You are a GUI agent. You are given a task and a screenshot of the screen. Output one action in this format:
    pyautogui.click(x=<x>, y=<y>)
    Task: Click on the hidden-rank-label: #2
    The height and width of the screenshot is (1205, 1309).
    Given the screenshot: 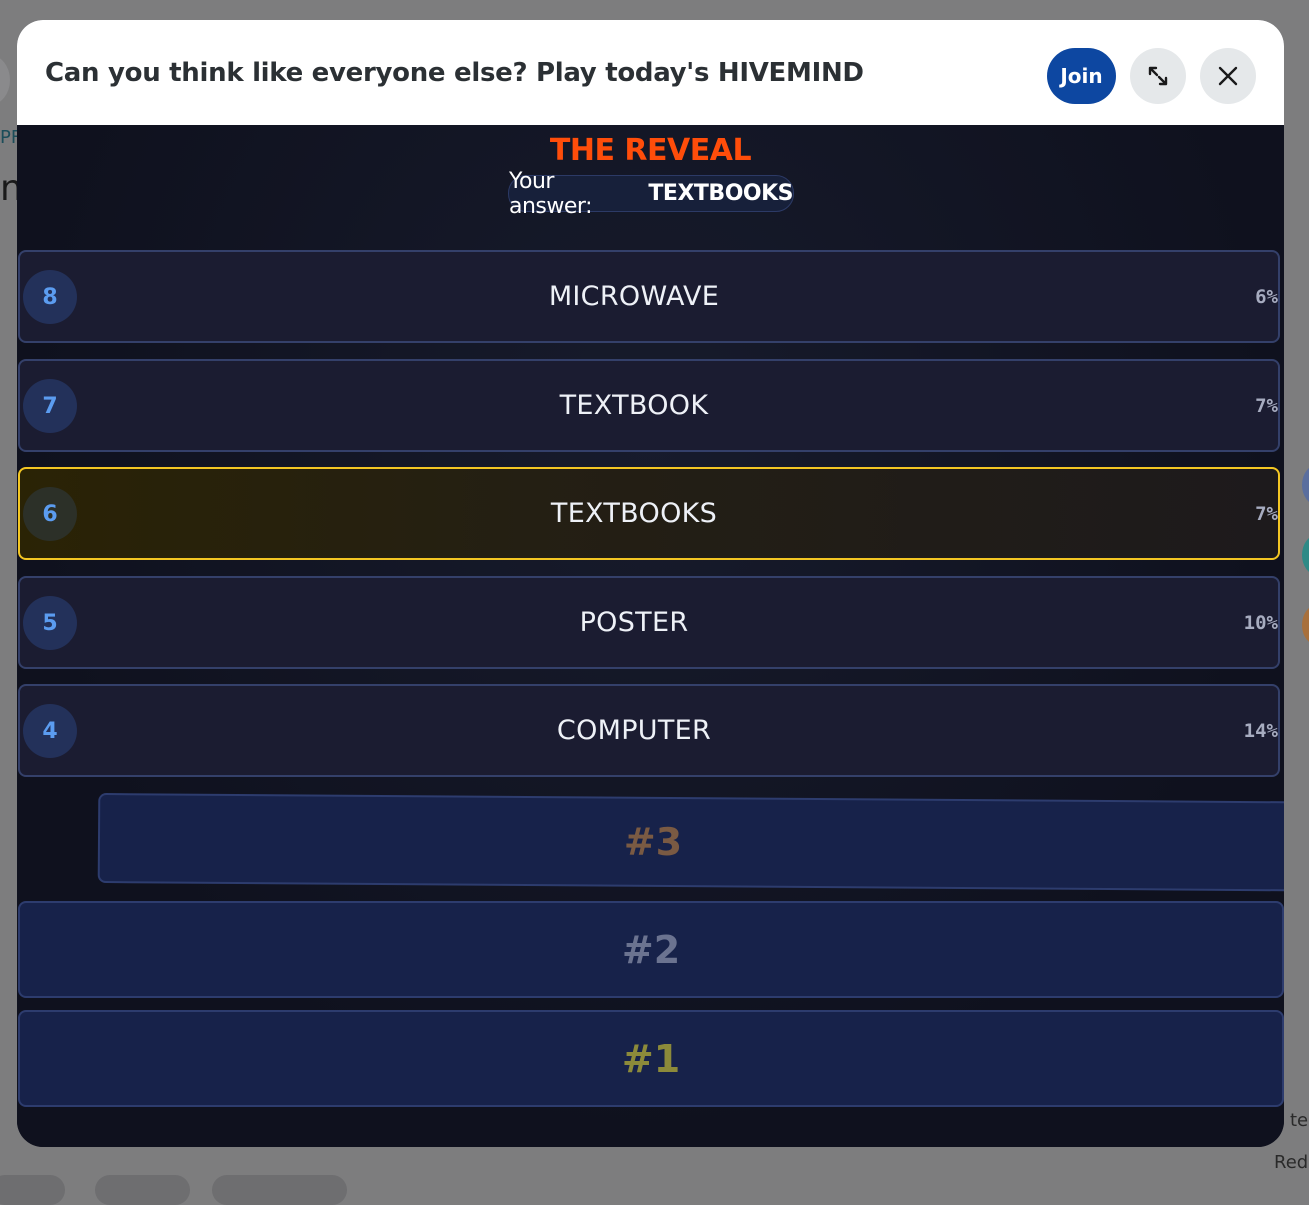 What is the action you would take?
    pyautogui.click(x=651, y=949)
    